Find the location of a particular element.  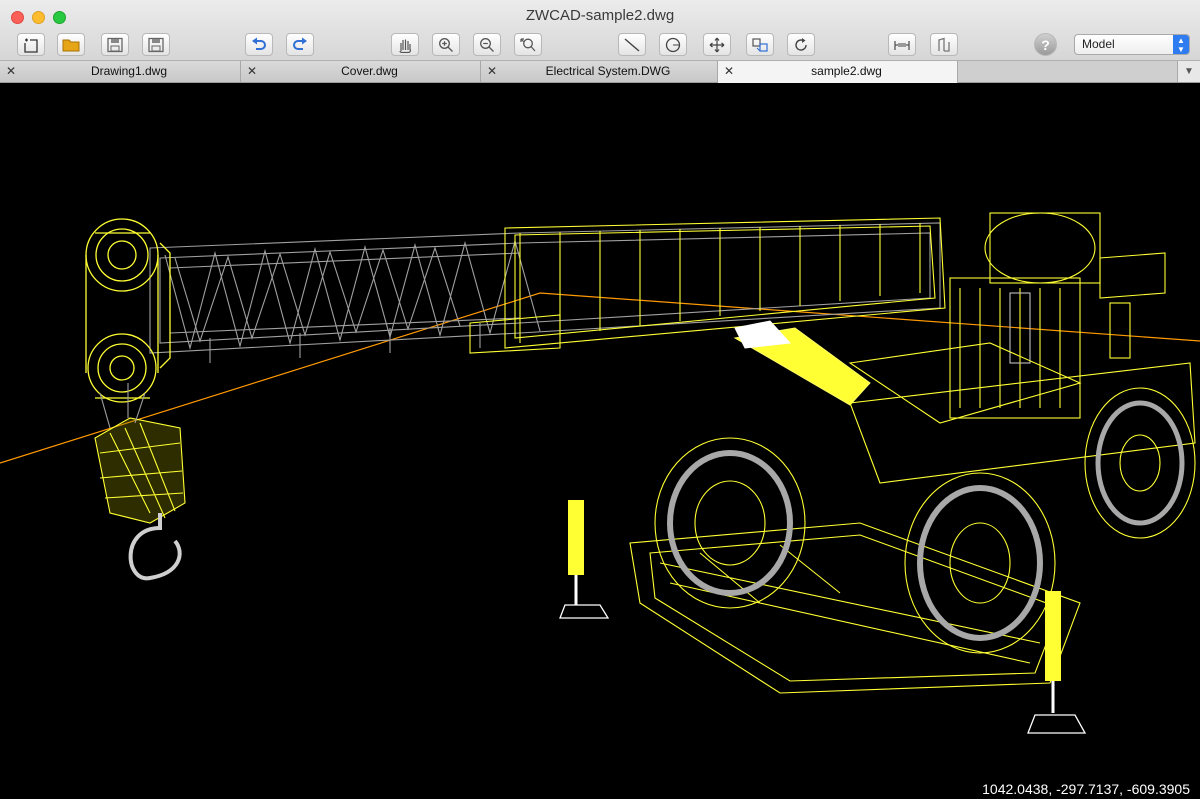

title-bar: ZWCAD-sample2.dwg ? Model ▲ ▼ is located at coordinates (600, 30).